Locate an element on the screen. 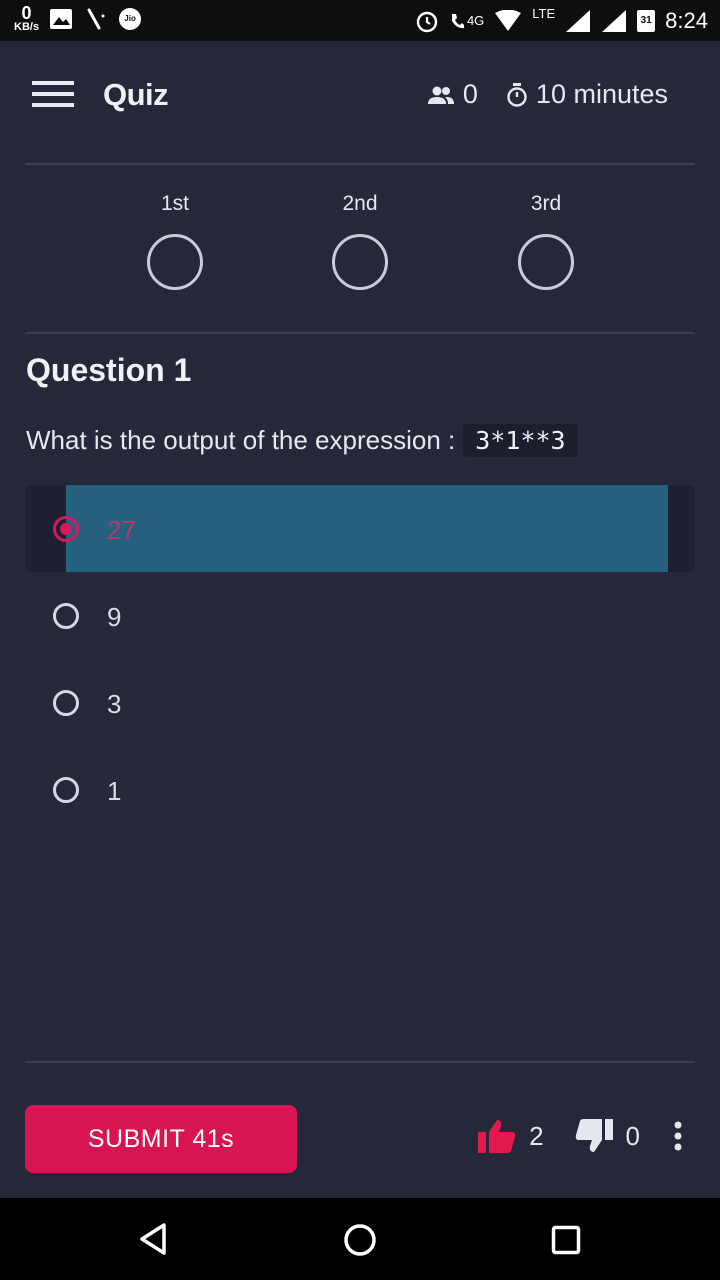 Image resolution: width=720 pixels, height=1280 pixels. leader-rank: 2nd is located at coordinates (360, 203).